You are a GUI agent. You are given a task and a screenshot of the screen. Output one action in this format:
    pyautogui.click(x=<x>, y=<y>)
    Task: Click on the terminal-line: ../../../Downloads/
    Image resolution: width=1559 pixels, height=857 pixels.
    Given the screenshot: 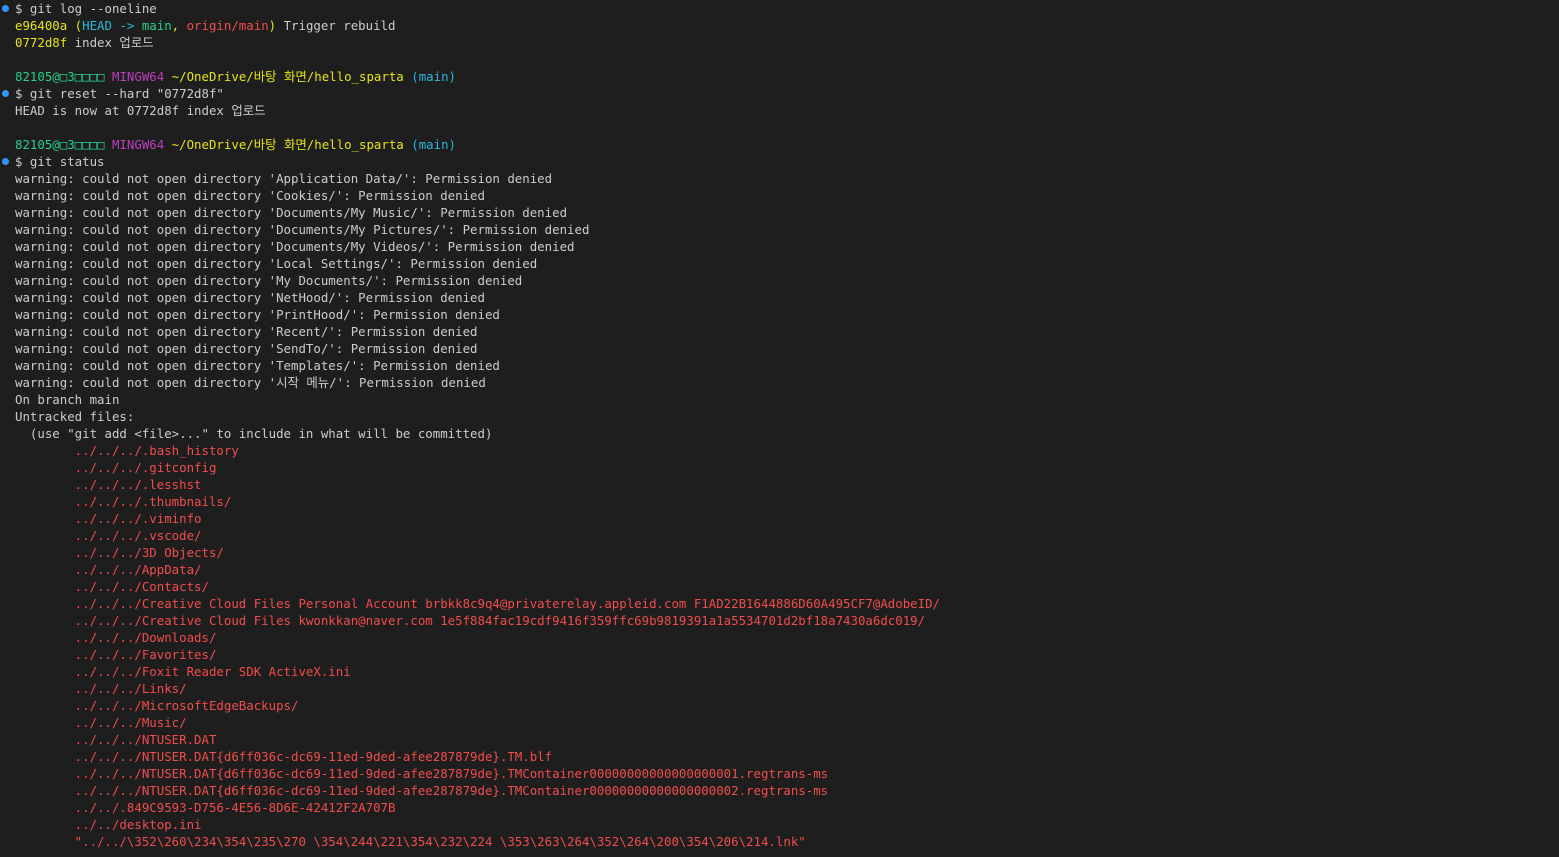 What is the action you would take?
    pyautogui.click(x=779, y=637)
    